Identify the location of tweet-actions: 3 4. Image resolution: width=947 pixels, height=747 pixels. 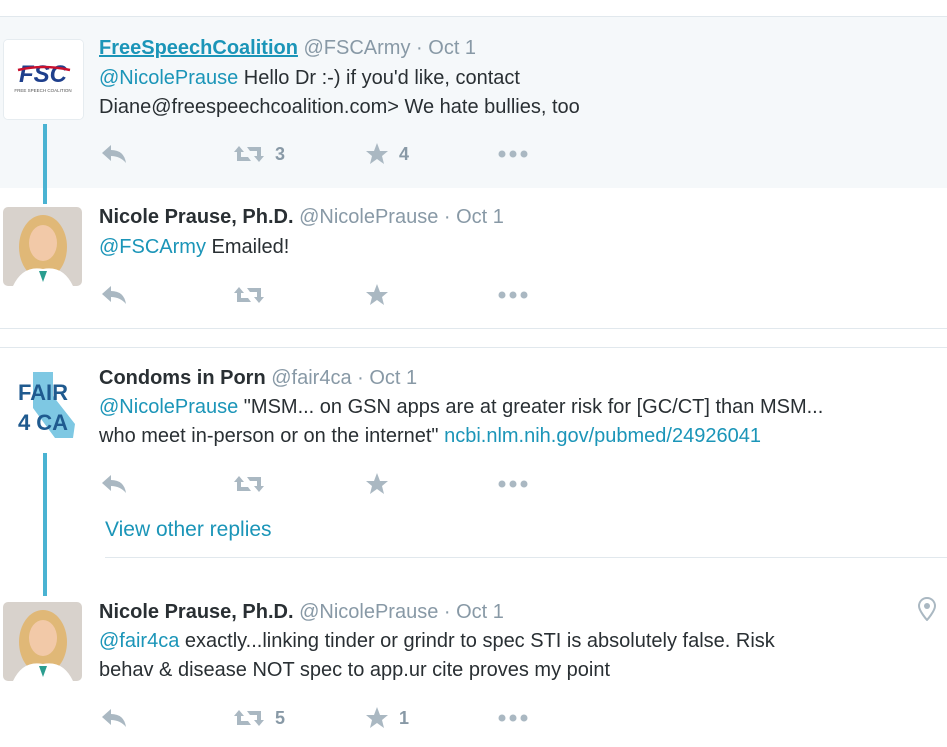
(340, 154).